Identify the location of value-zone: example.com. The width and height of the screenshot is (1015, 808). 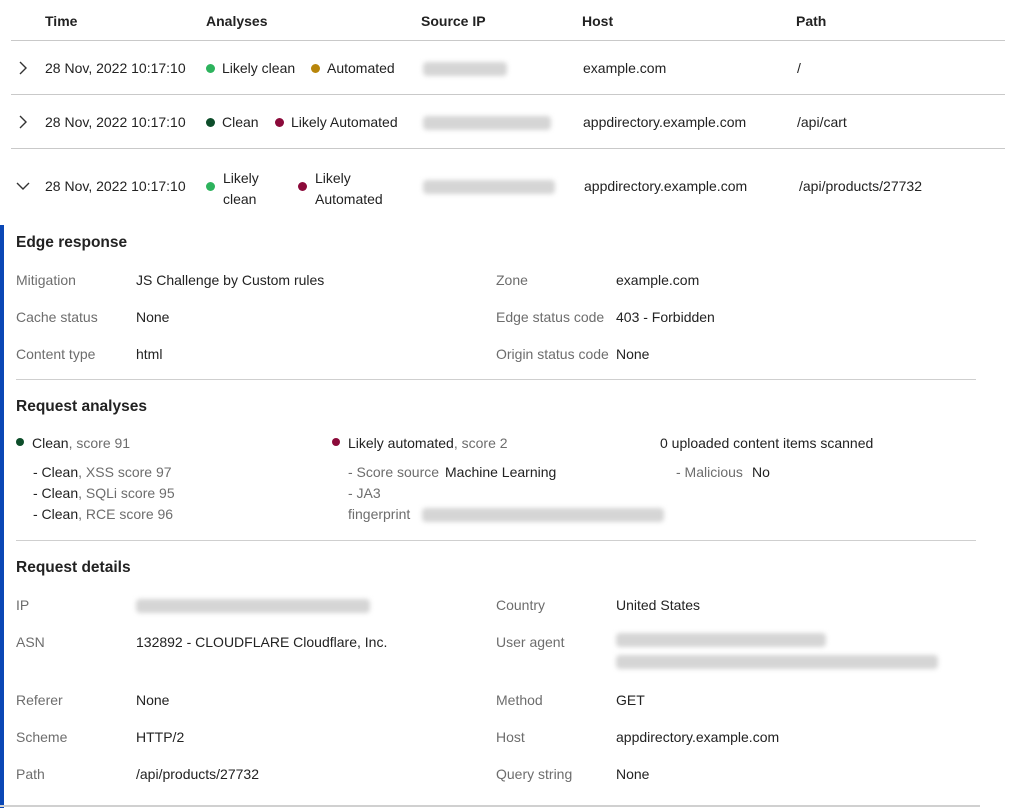
(658, 280).